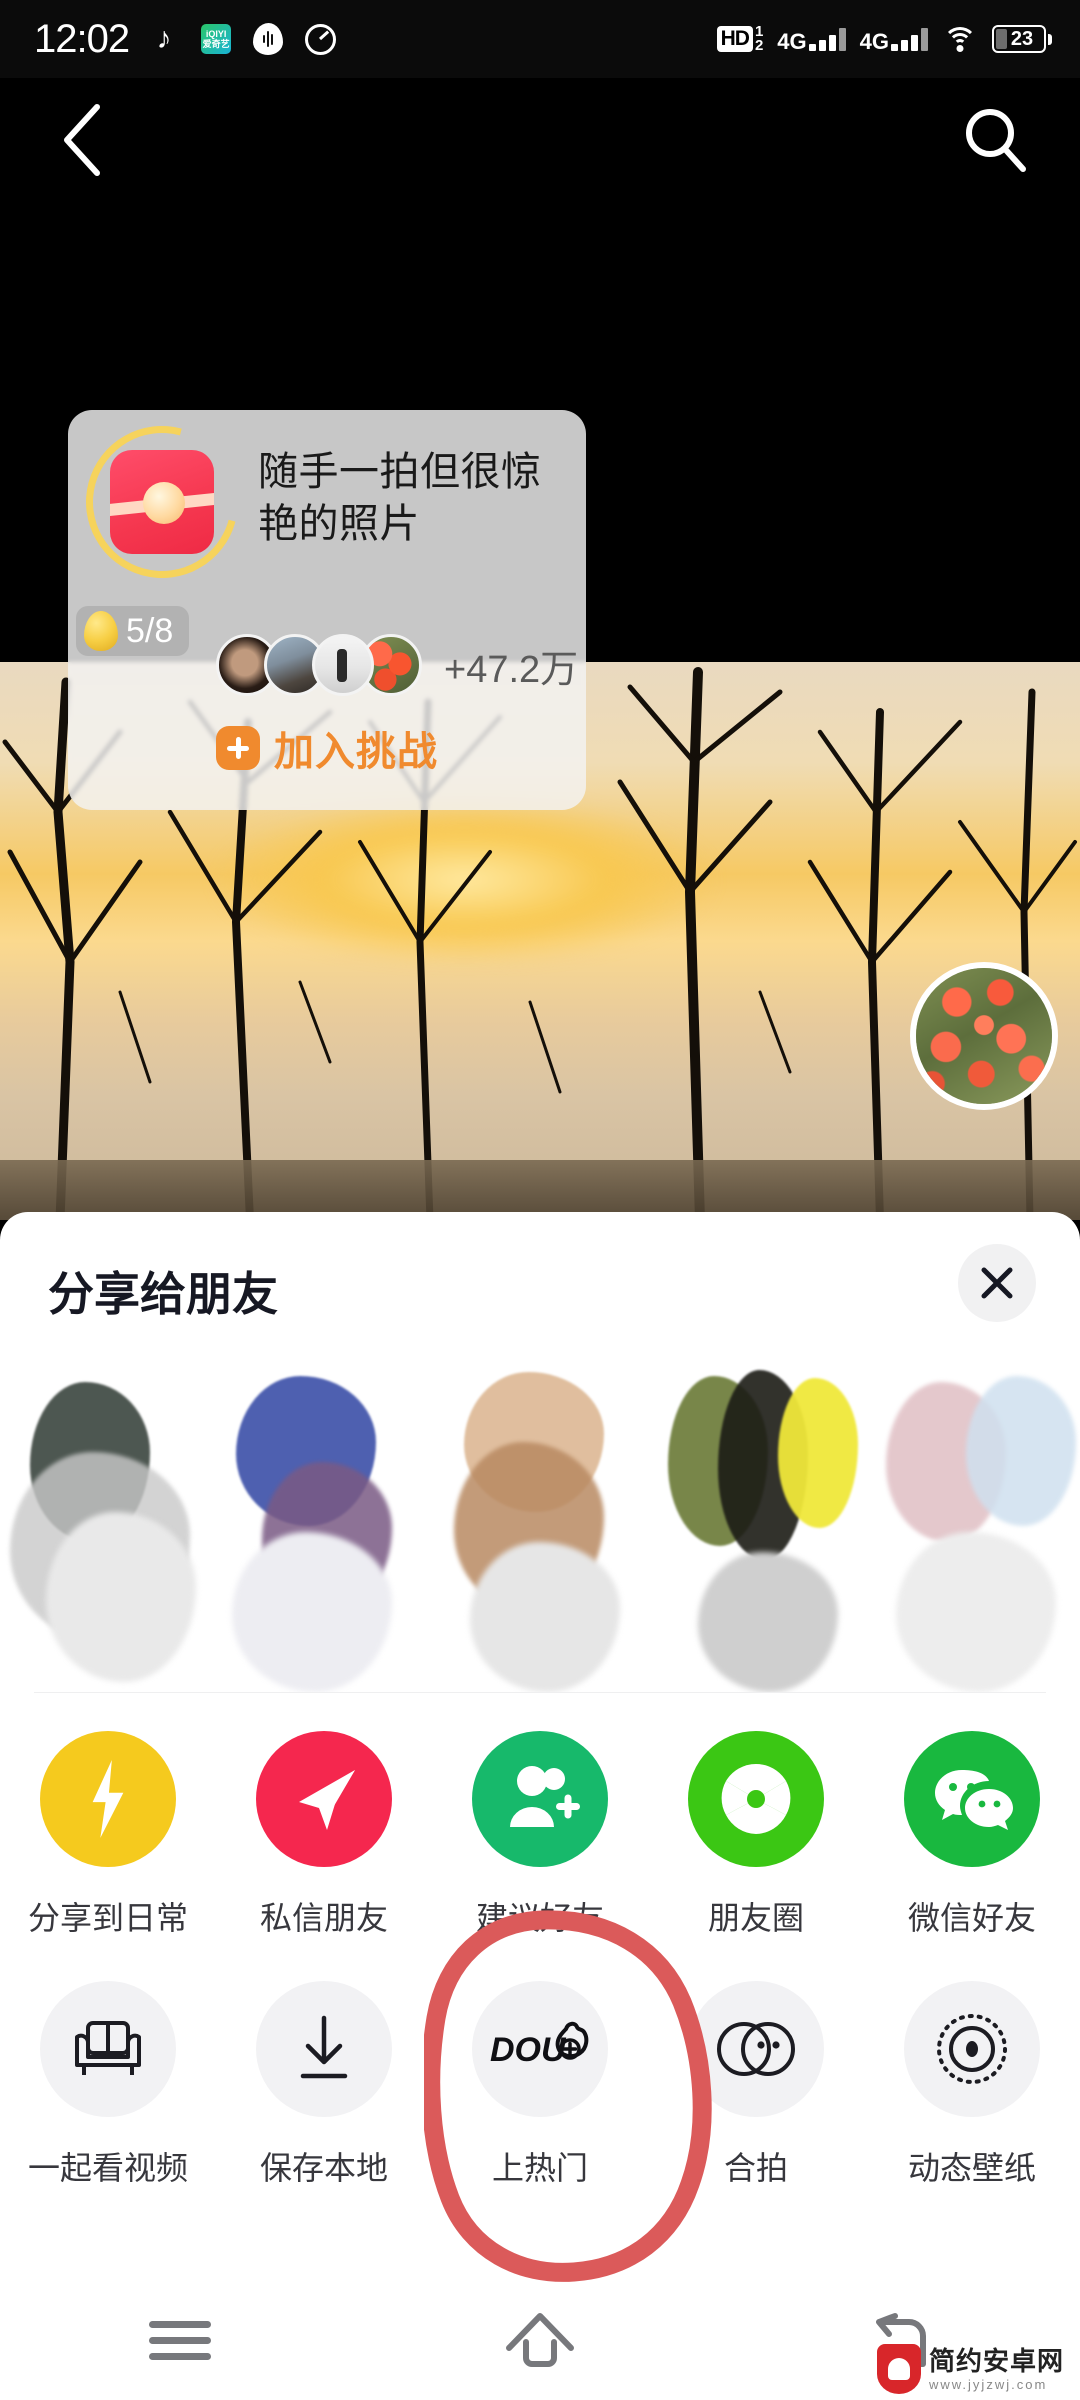 This screenshot has height=2400, width=1080. I want to click on signal-icon-sim2: 4G, so click(893, 40).